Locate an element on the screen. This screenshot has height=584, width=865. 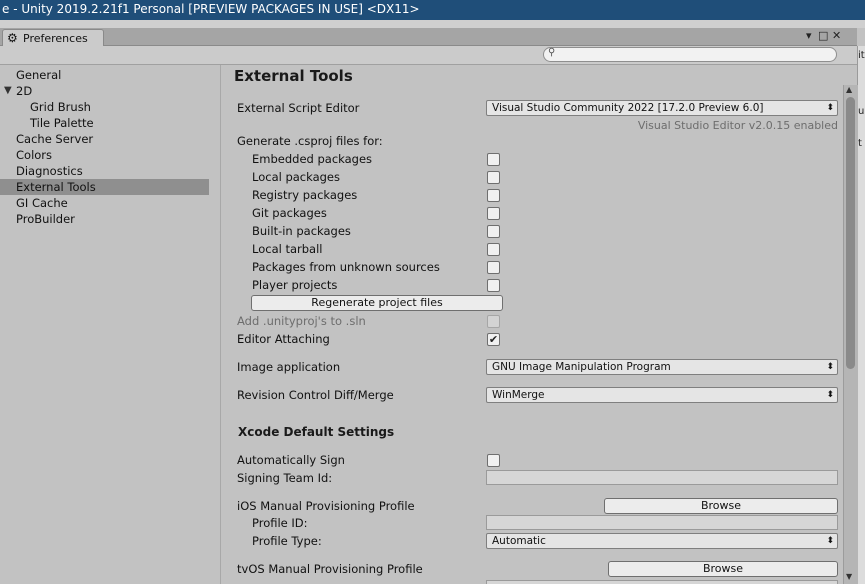
ios-browse-button: Browse is located at coordinates (721, 506).